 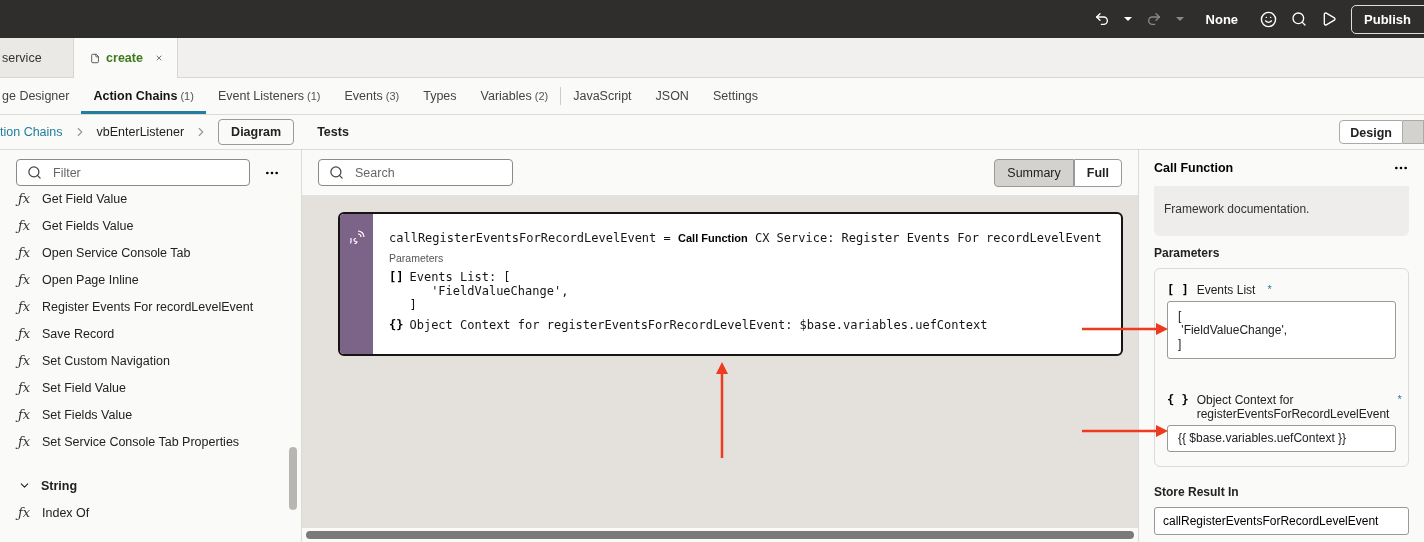 What do you see at coordinates (1269, 19) in the screenshot?
I see `smiley-icon` at bounding box center [1269, 19].